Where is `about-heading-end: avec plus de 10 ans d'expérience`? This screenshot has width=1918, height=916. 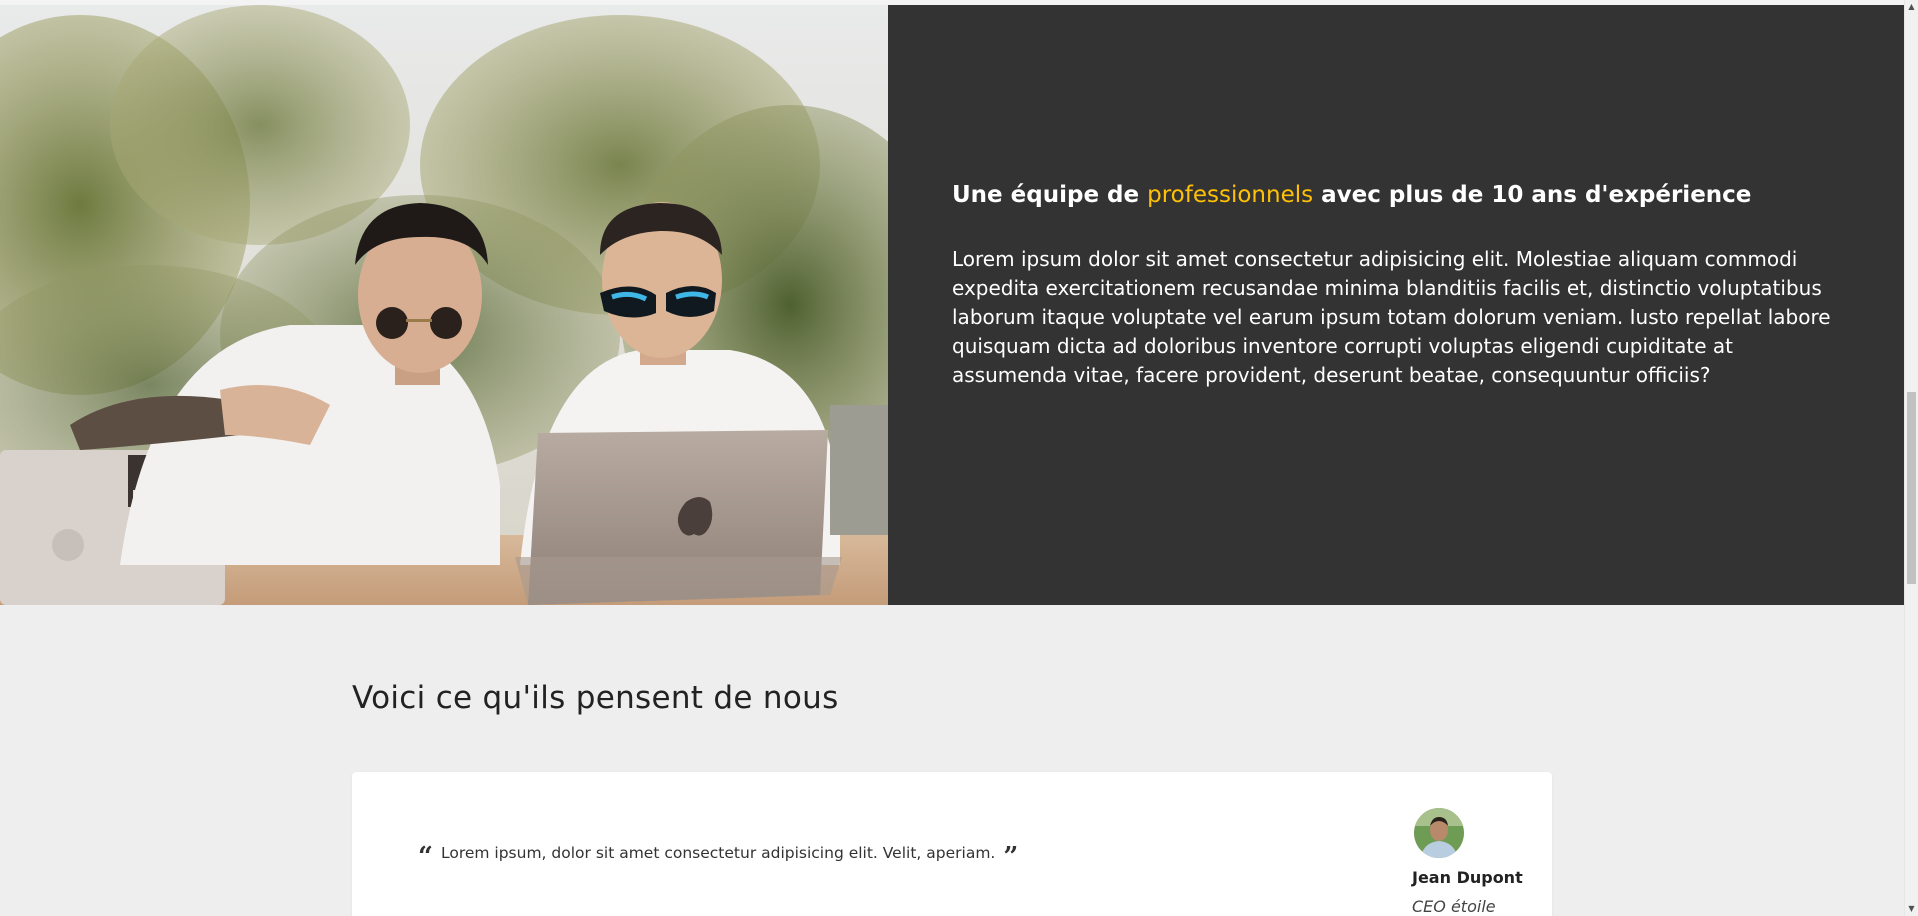
about-heading-end: avec plus de 10 ans d'expérience is located at coordinates (1532, 195).